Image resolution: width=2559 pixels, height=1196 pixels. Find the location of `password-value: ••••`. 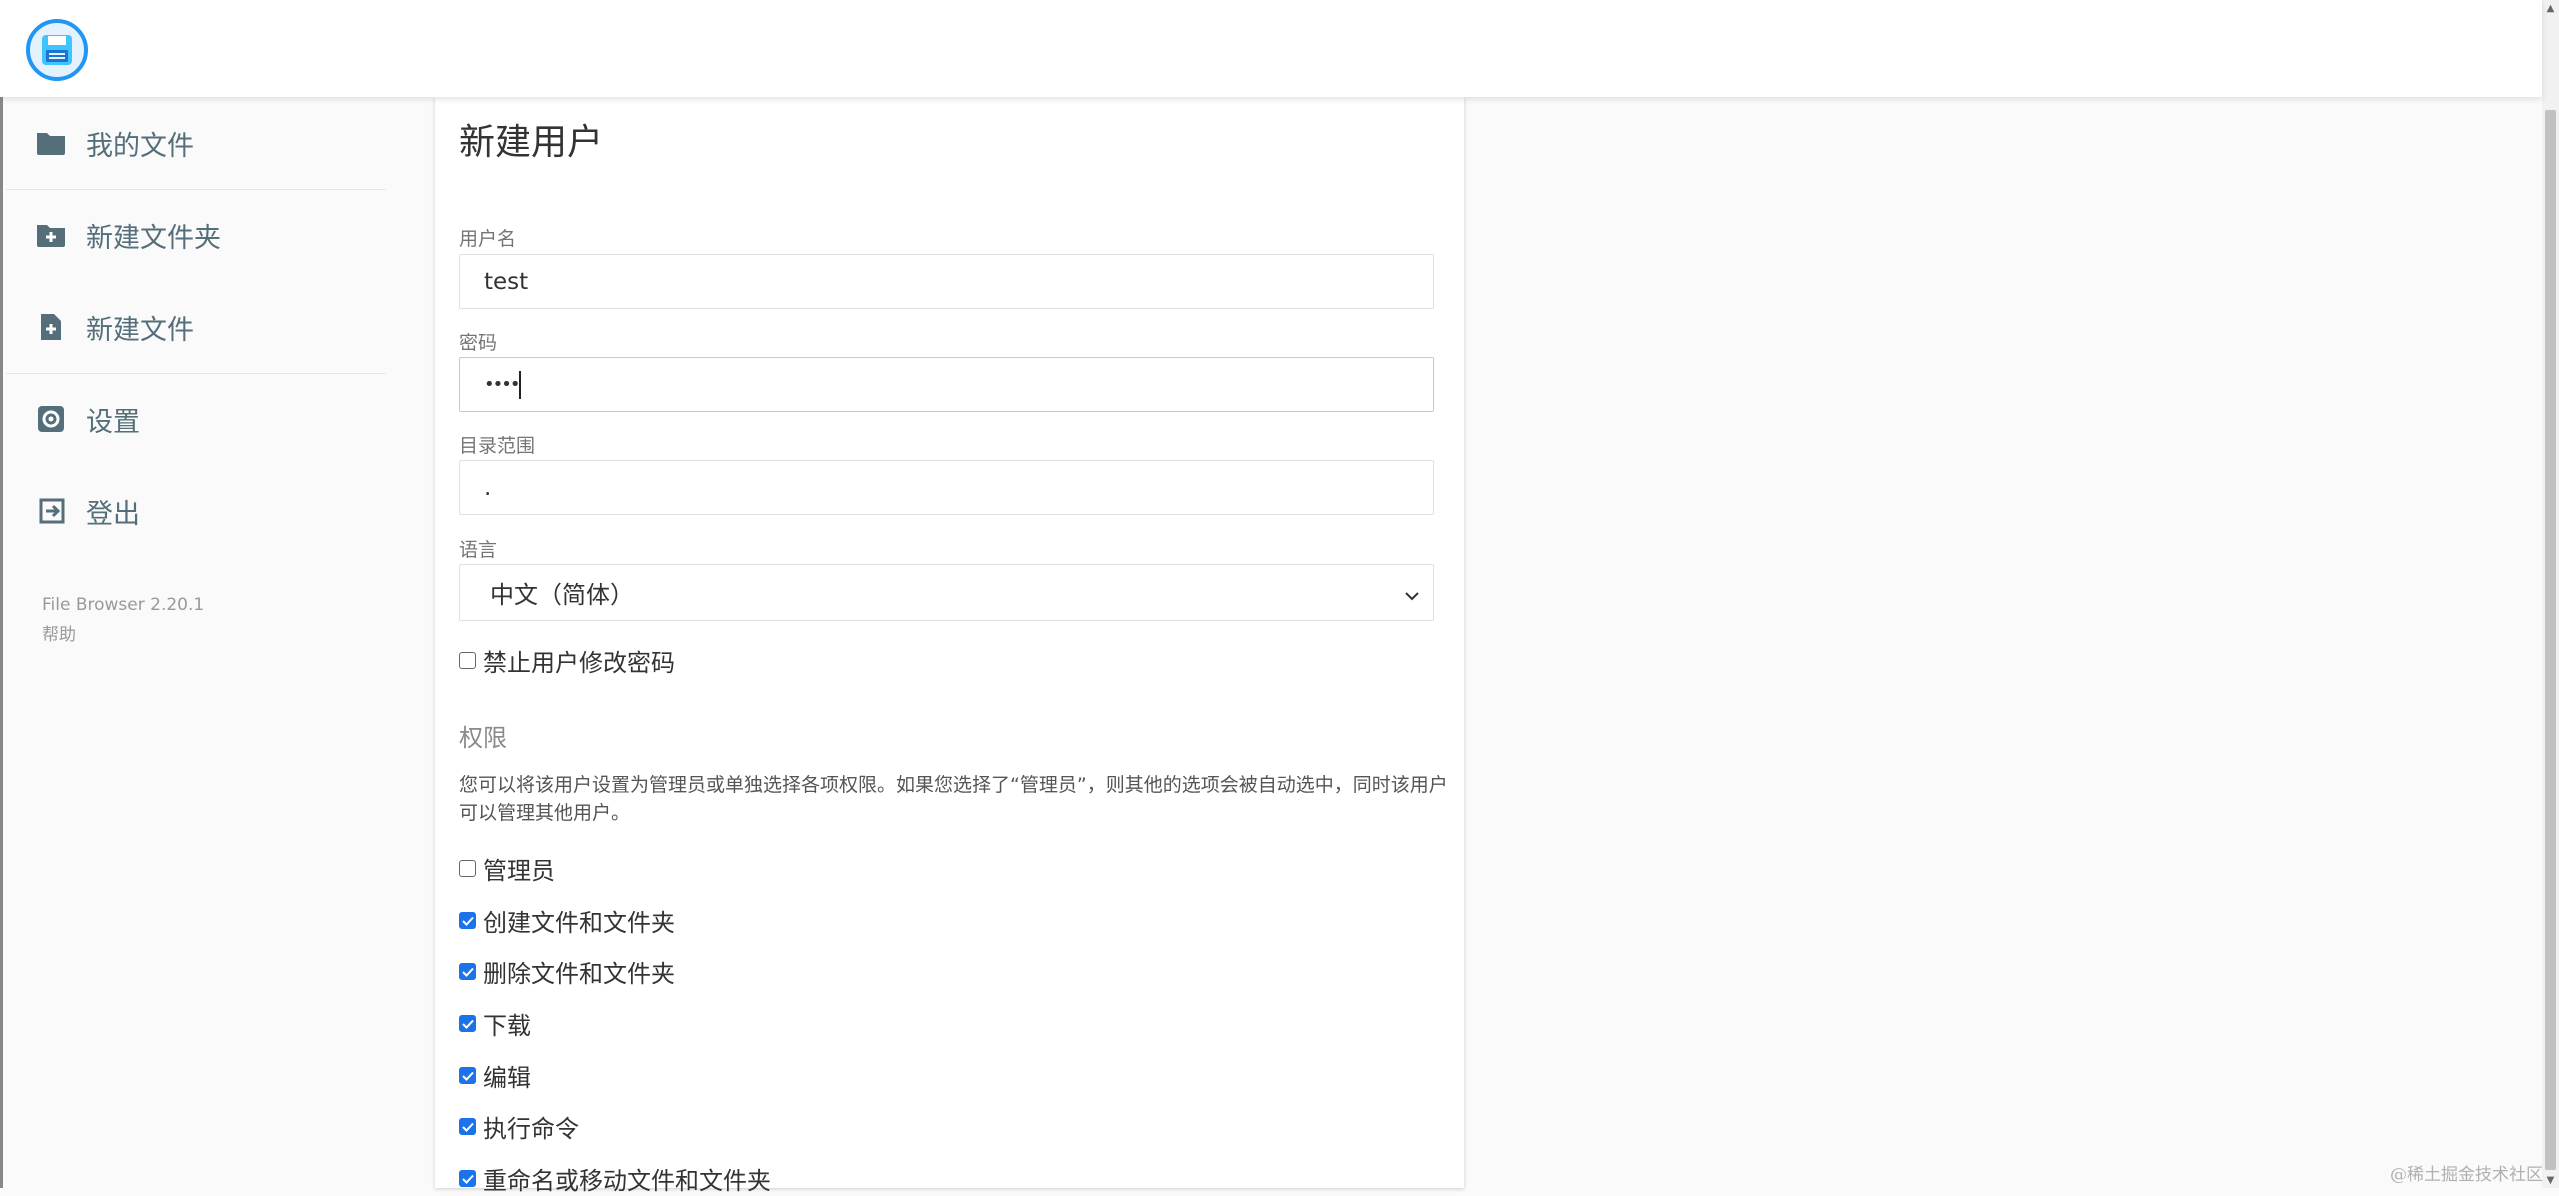

password-value: •••• is located at coordinates (502, 384).